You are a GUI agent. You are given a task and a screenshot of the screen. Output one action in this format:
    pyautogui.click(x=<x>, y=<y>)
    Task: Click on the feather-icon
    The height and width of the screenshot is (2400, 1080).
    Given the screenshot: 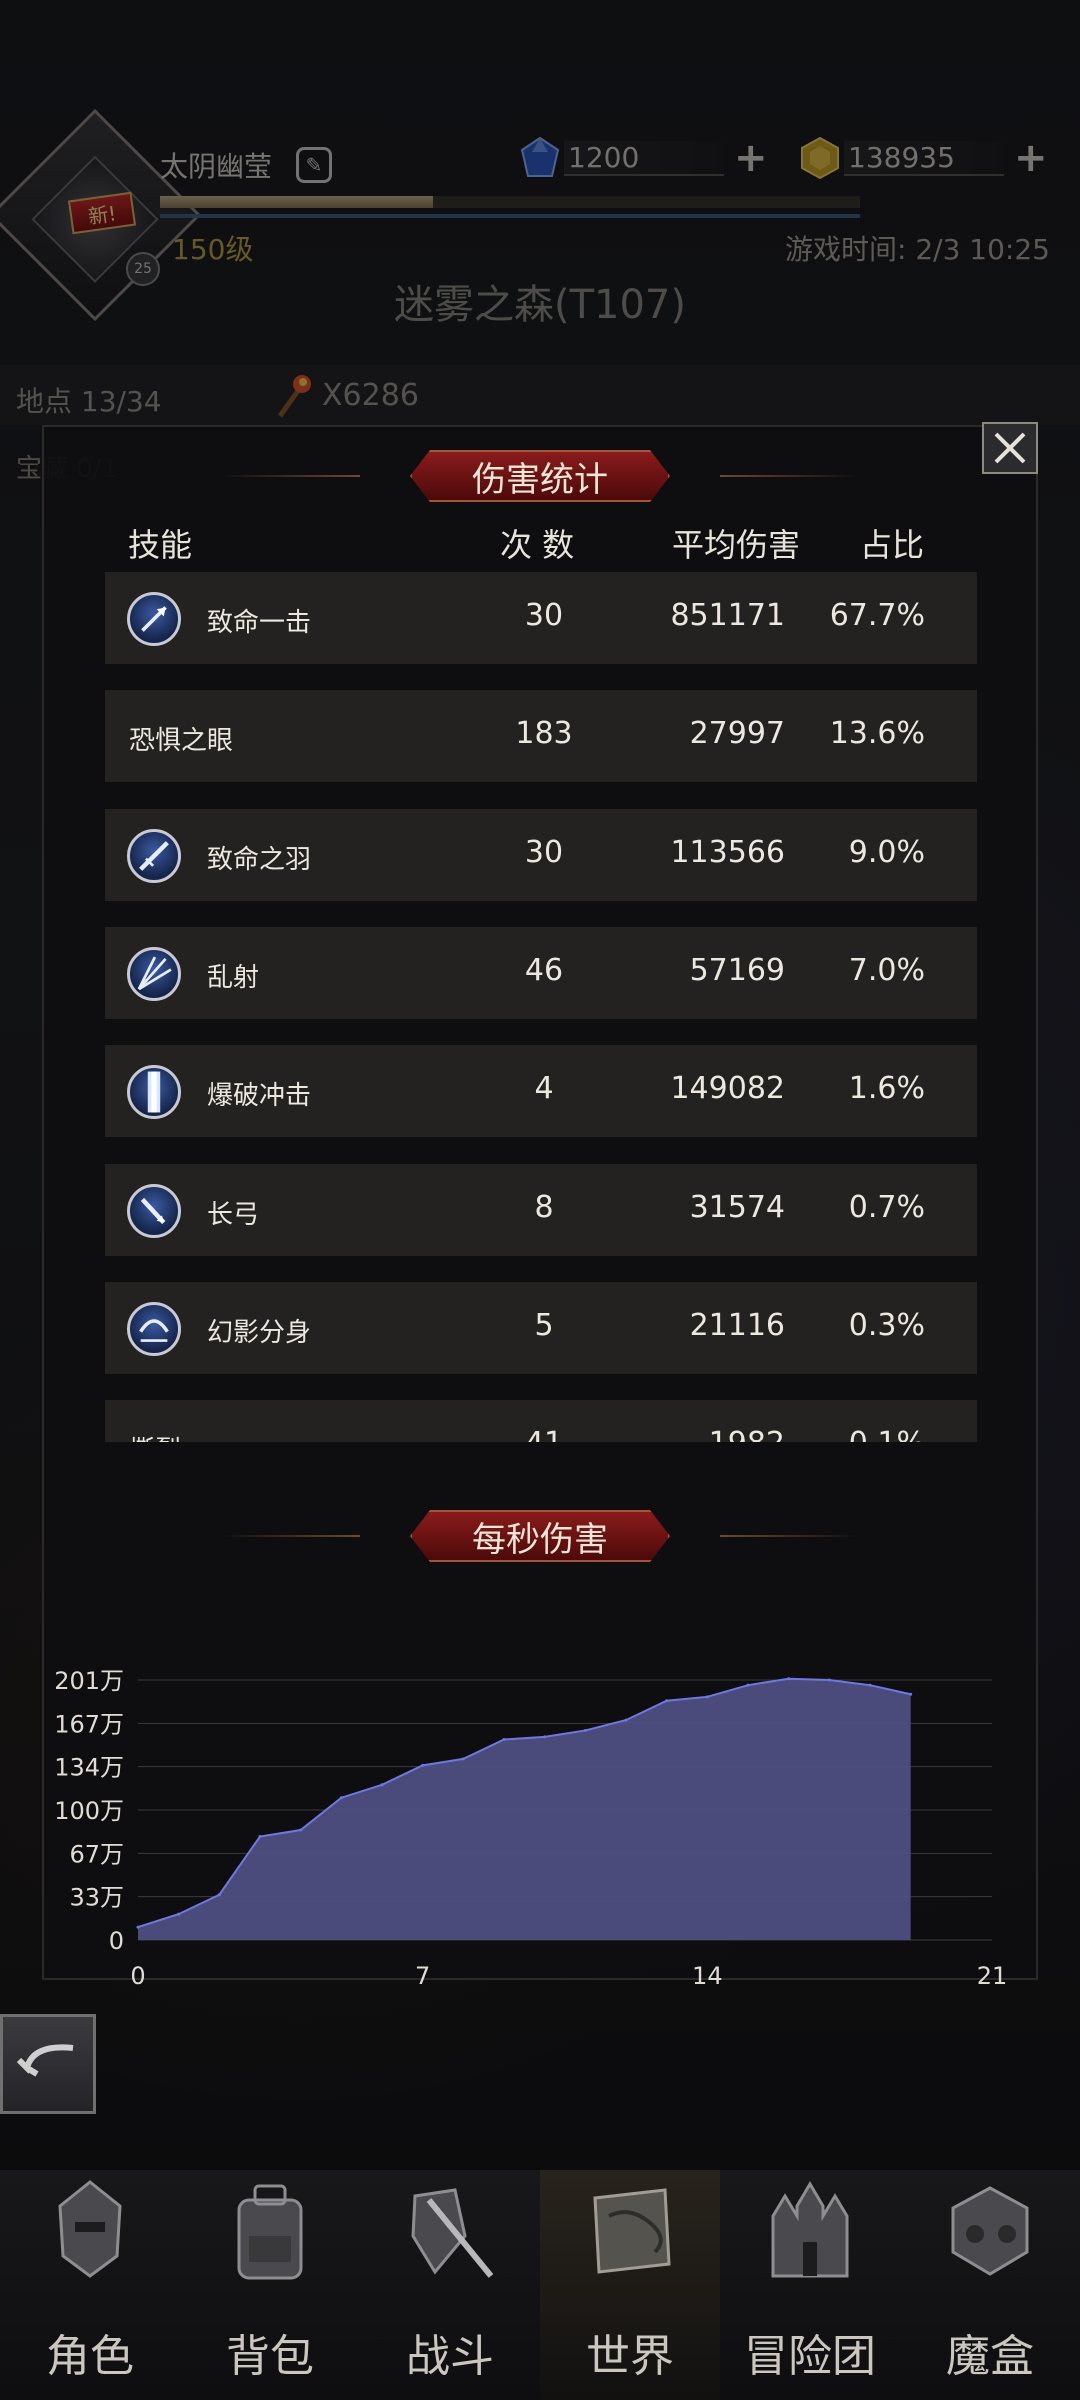 What is the action you would take?
    pyautogui.click(x=154, y=856)
    